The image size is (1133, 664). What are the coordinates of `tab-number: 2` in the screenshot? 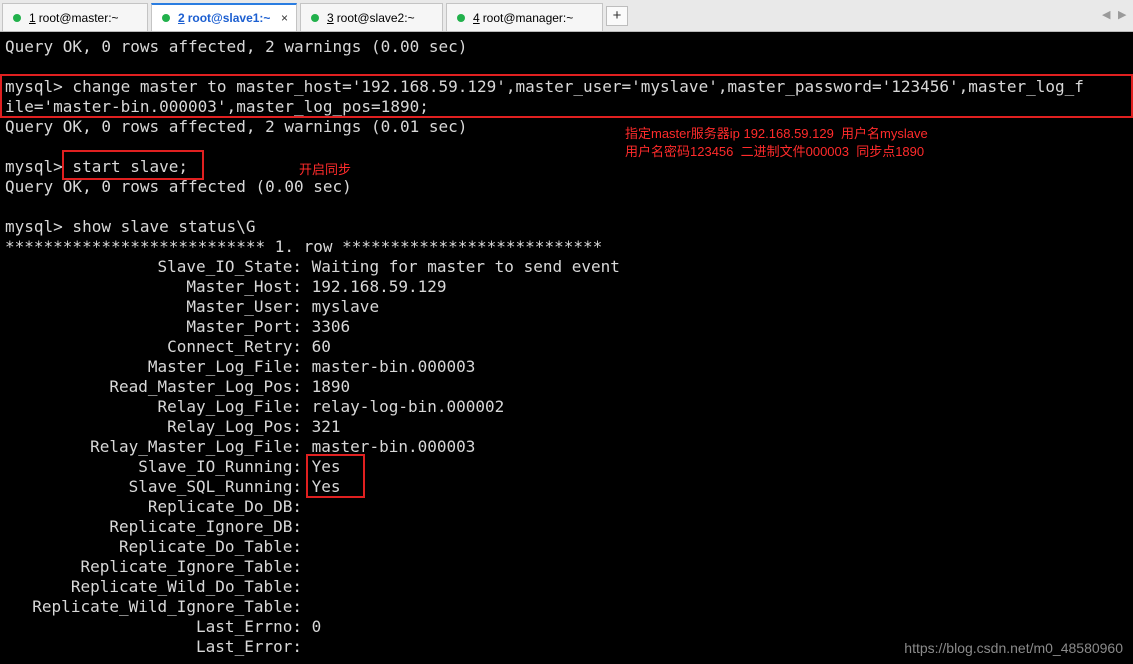 It's located at (181, 18).